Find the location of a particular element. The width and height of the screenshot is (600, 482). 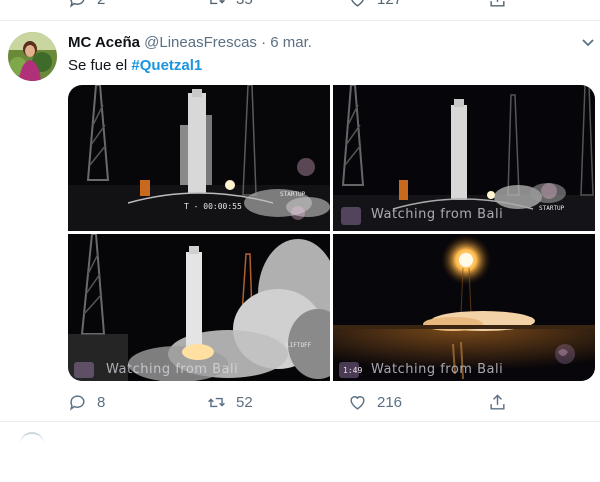

tweet-actions: 8 52 216 is located at coordinates (300, 402).